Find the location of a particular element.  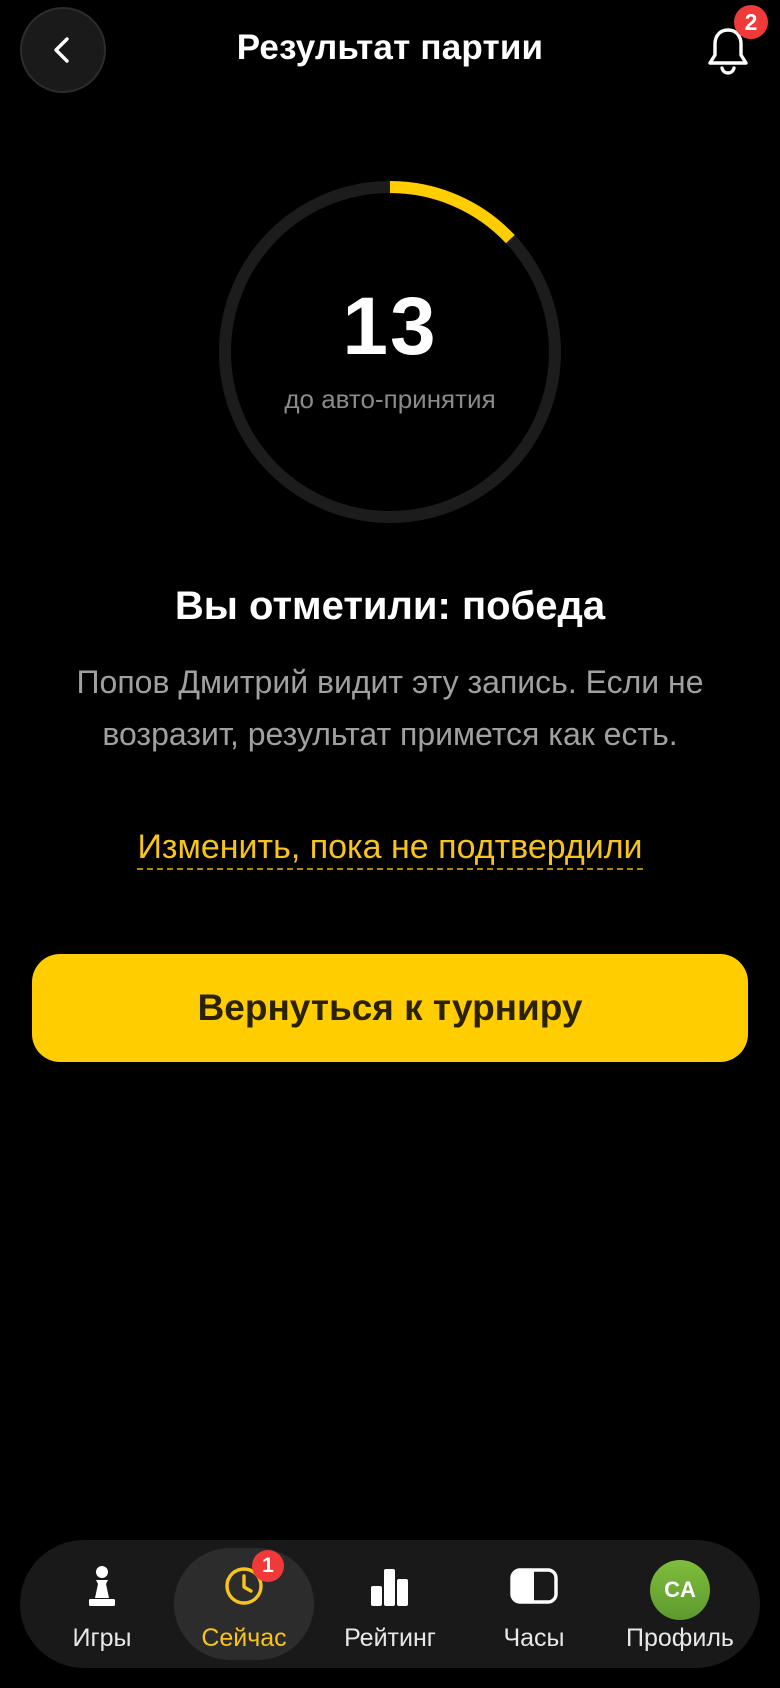

page-title: Результат партии is located at coordinates (390, 47).